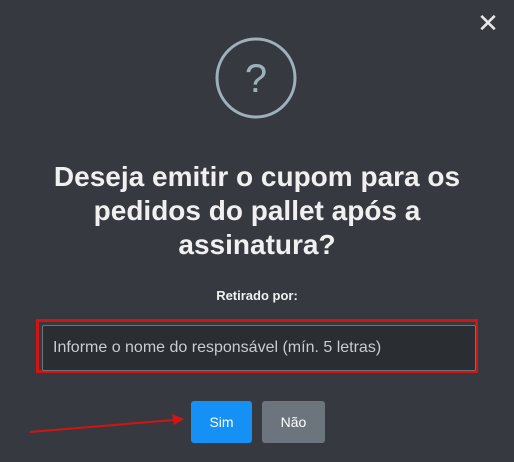 Image resolution: width=514 pixels, height=462 pixels. I want to click on confirm-button: Sim, so click(221, 422).